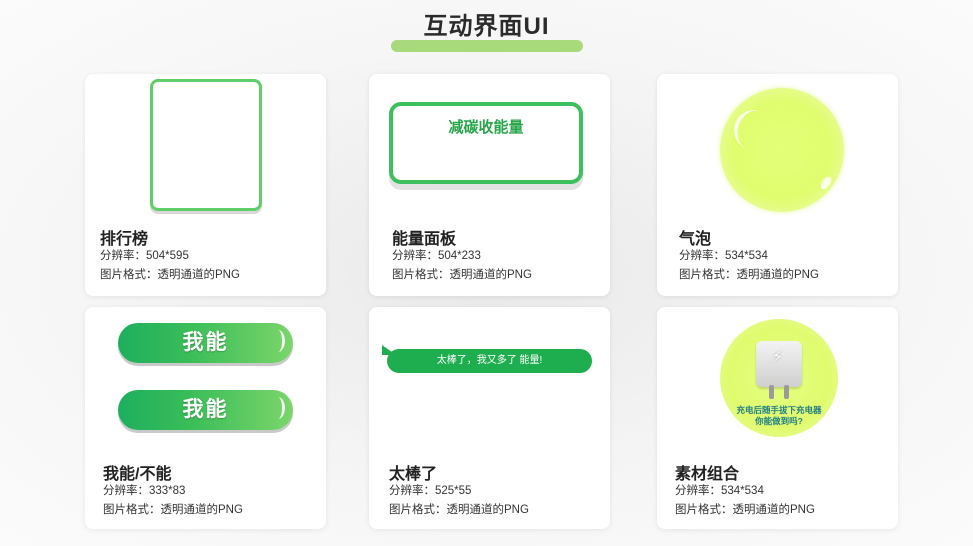  I want to click on card-title: 太棒了, so click(413, 474).